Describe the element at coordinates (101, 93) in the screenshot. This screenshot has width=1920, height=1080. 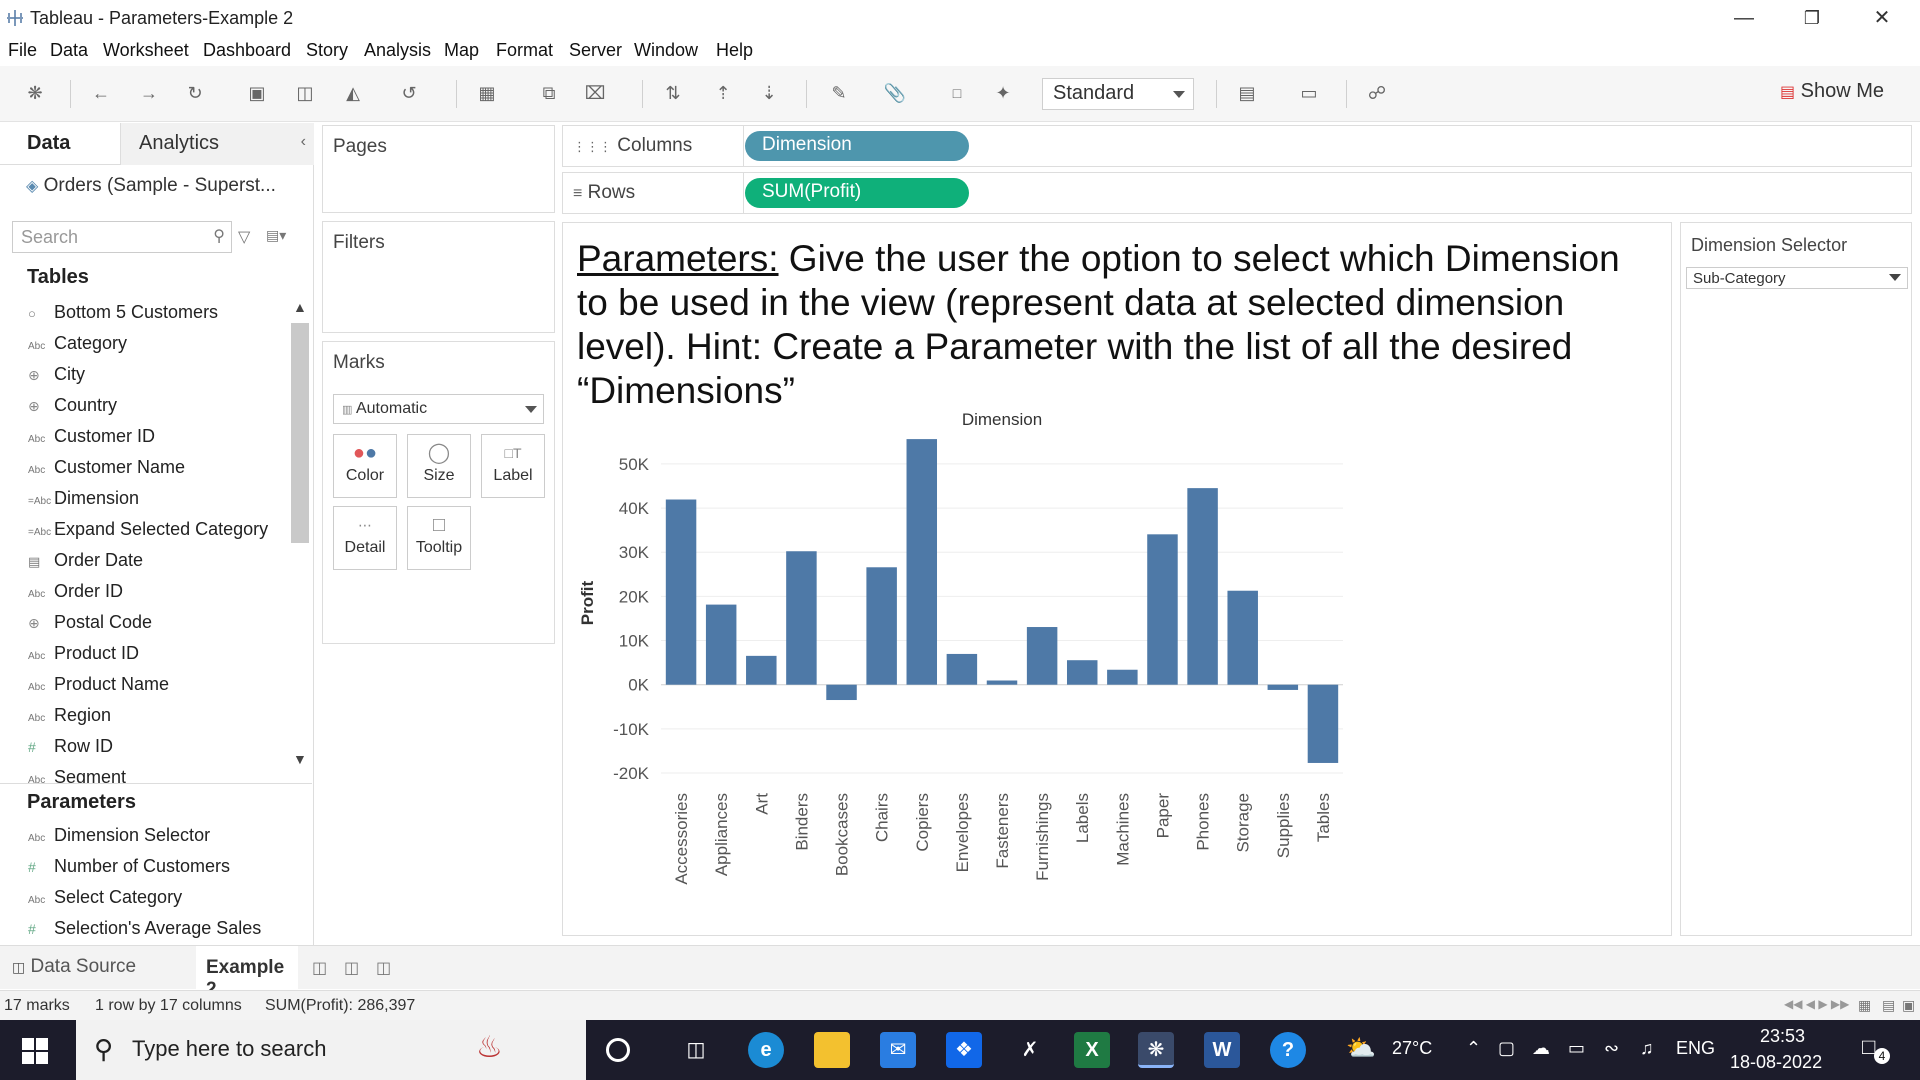
I see `undo-icon: ←` at that location.